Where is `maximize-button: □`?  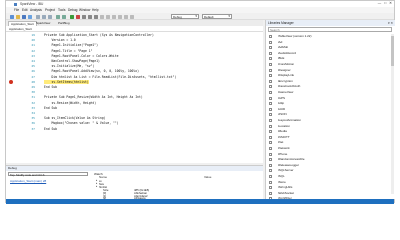
maximize-button: □ is located at coordinates (385, 3).